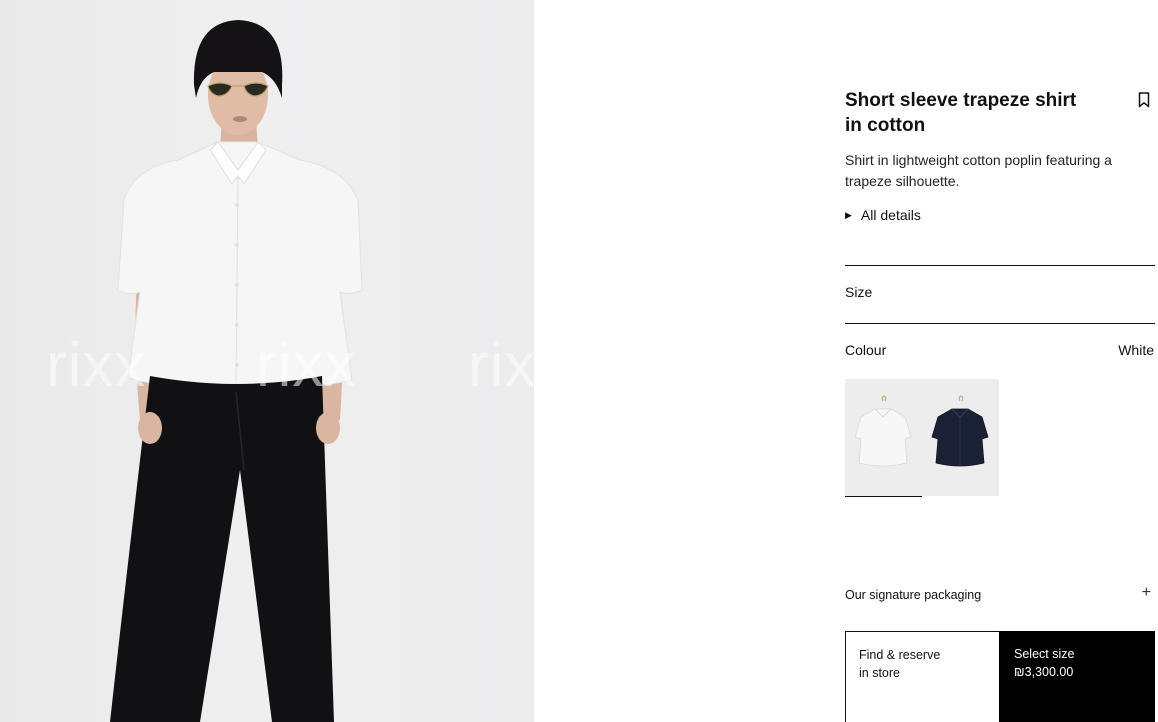 This screenshot has width=1158, height=722. I want to click on product-title-line: Short sleeve trapeze shirt, so click(961, 100).